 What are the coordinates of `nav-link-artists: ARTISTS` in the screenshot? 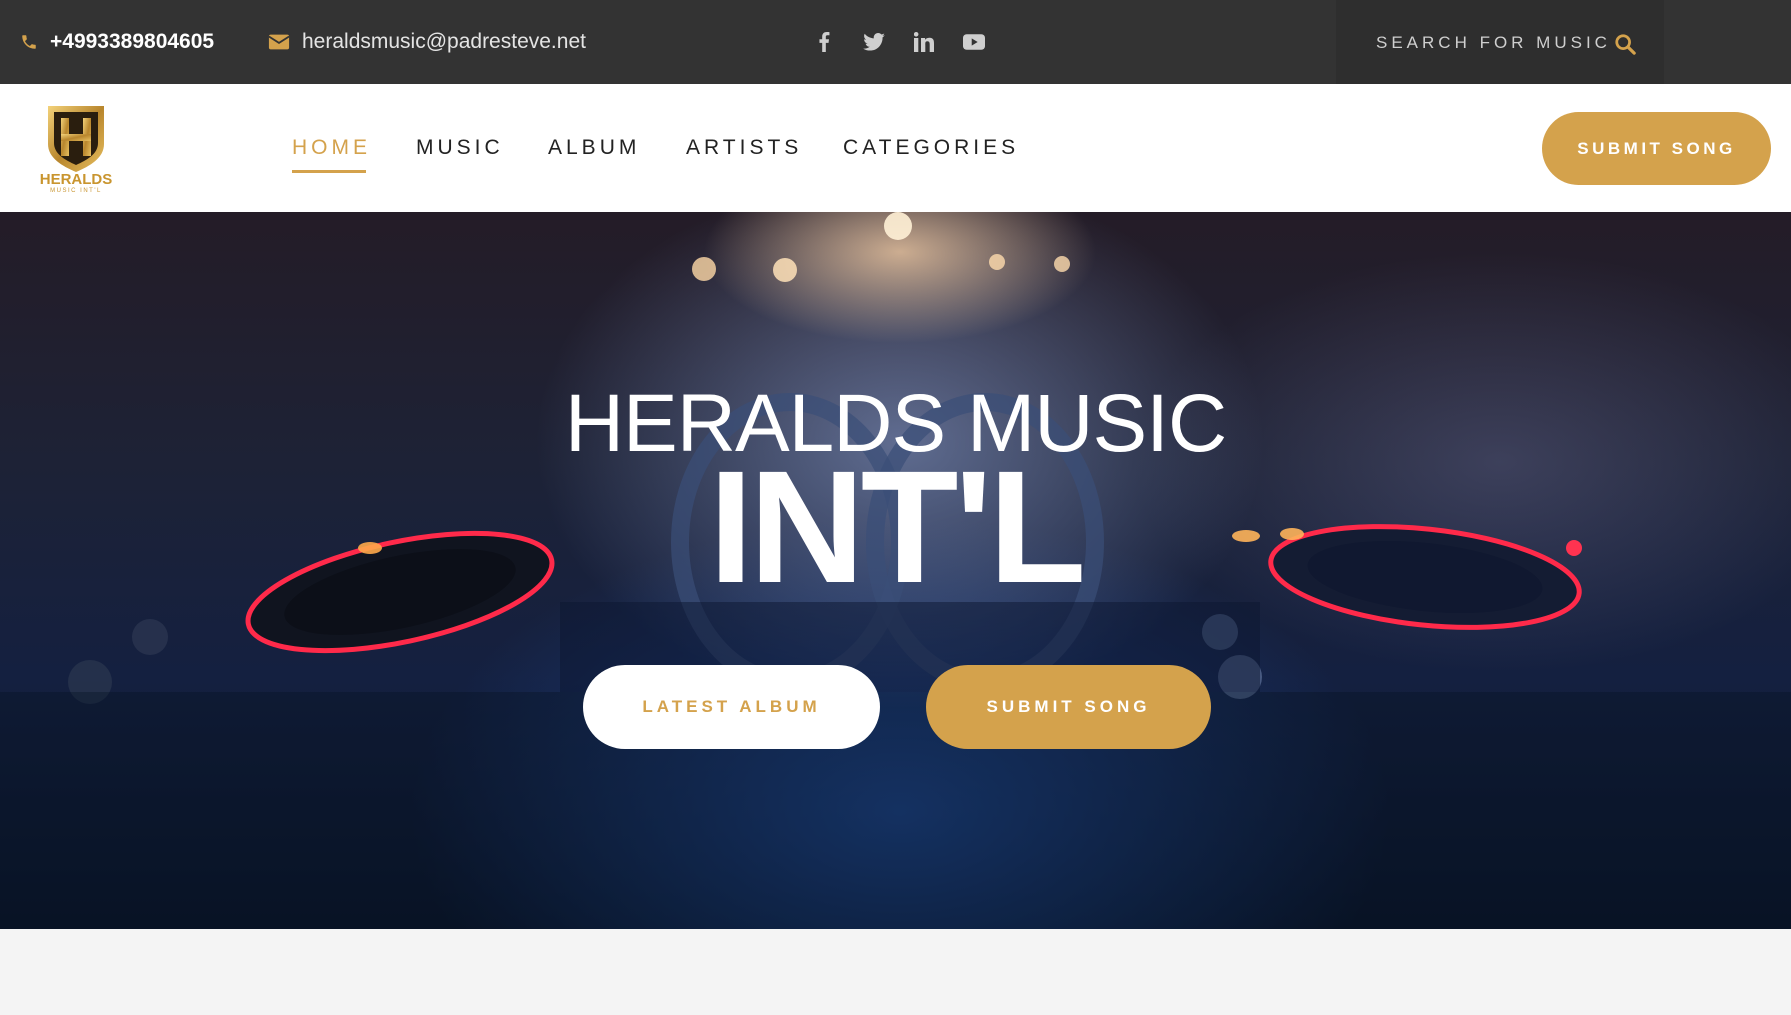 It's located at (744, 148).